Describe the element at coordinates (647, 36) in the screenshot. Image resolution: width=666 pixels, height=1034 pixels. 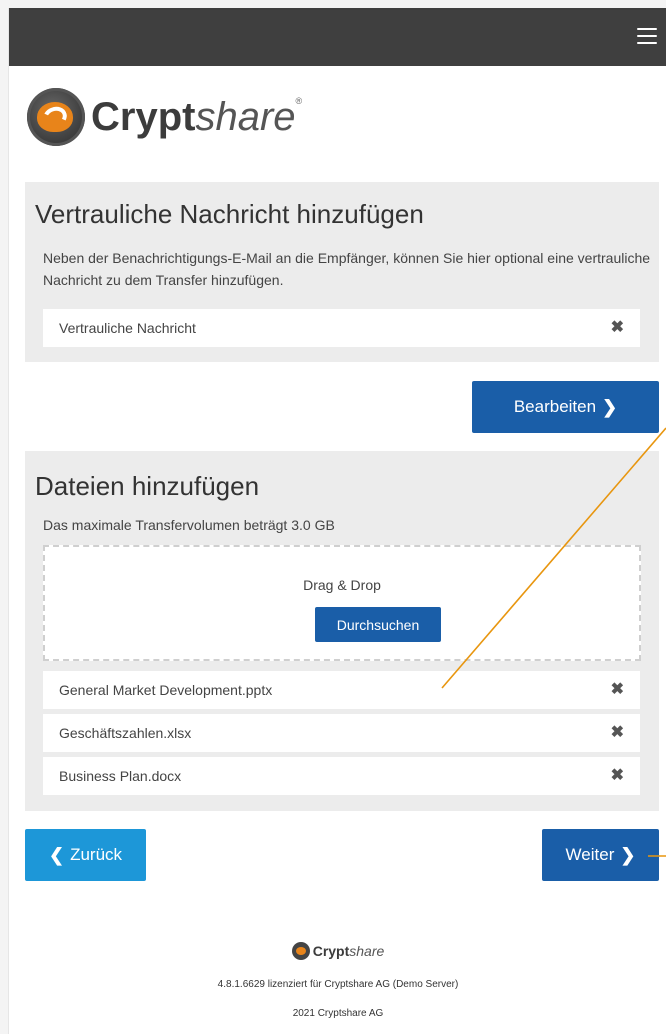
I see `hamburger-menu-icon` at that location.